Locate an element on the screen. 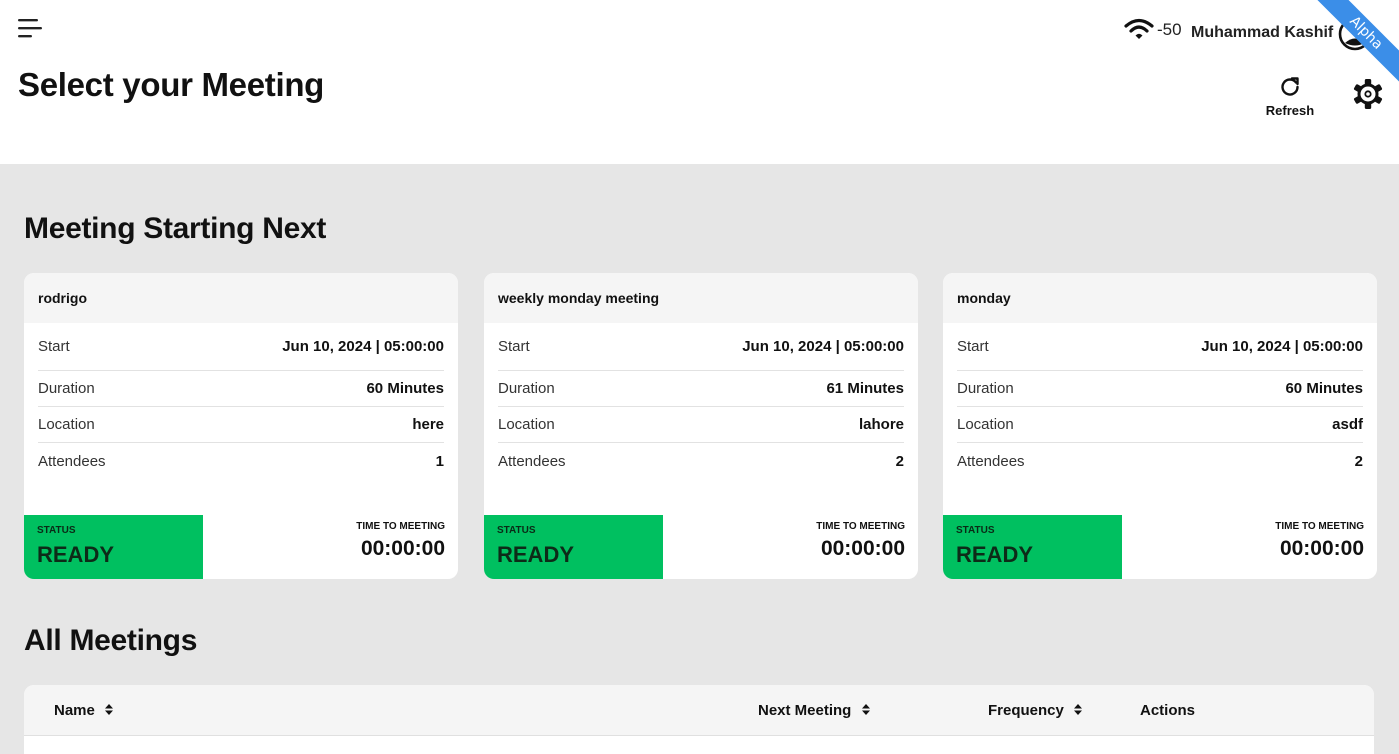 The width and height of the screenshot is (1399, 754). meeting-name: monday is located at coordinates (1160, 298).